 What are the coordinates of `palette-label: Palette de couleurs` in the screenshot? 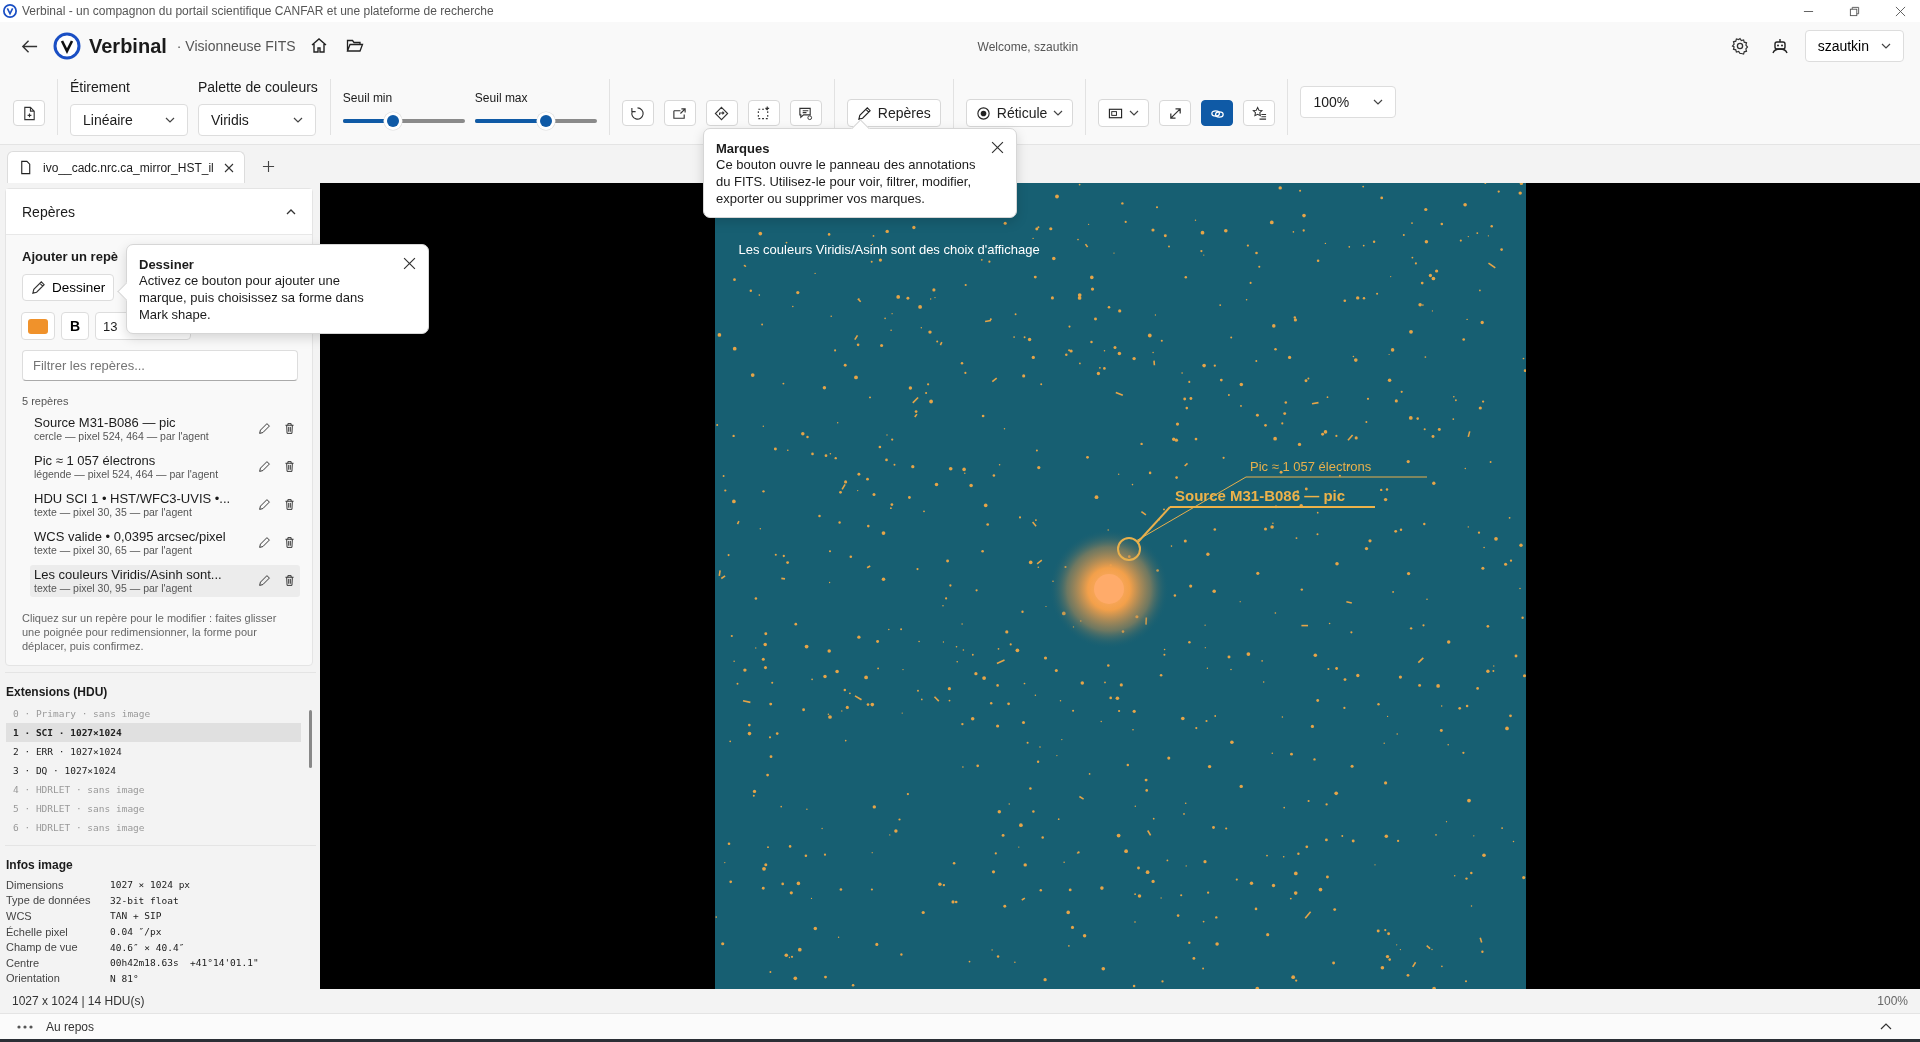 It's located at (258, 86).